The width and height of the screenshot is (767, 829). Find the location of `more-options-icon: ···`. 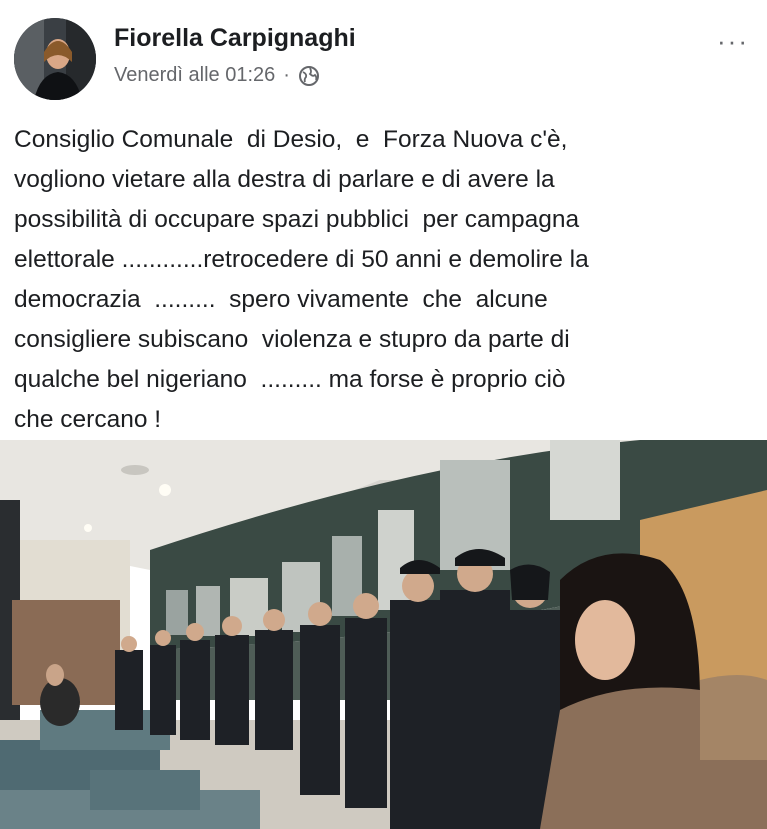

more-options-icon: ··· is located at coordinates (733, 41).